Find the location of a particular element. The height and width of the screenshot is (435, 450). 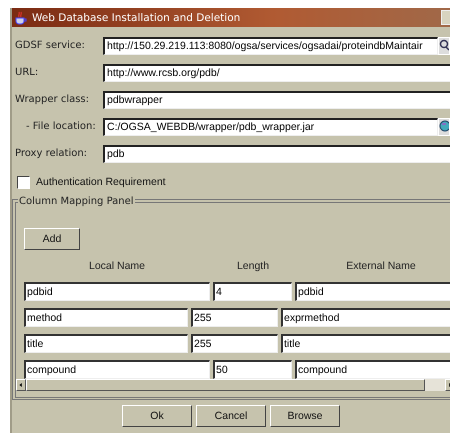

checkbox is located at coordinates (23, 182).